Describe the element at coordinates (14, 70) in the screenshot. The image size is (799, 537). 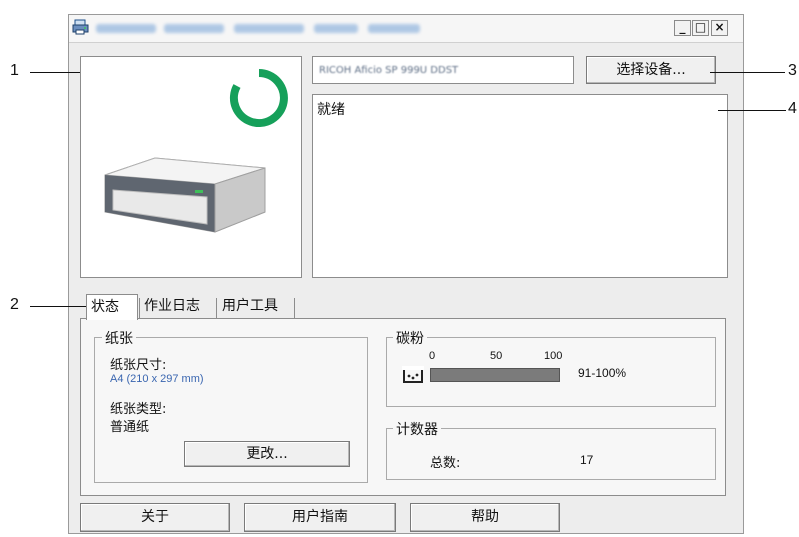
I see `callout-1: 1` at that location.